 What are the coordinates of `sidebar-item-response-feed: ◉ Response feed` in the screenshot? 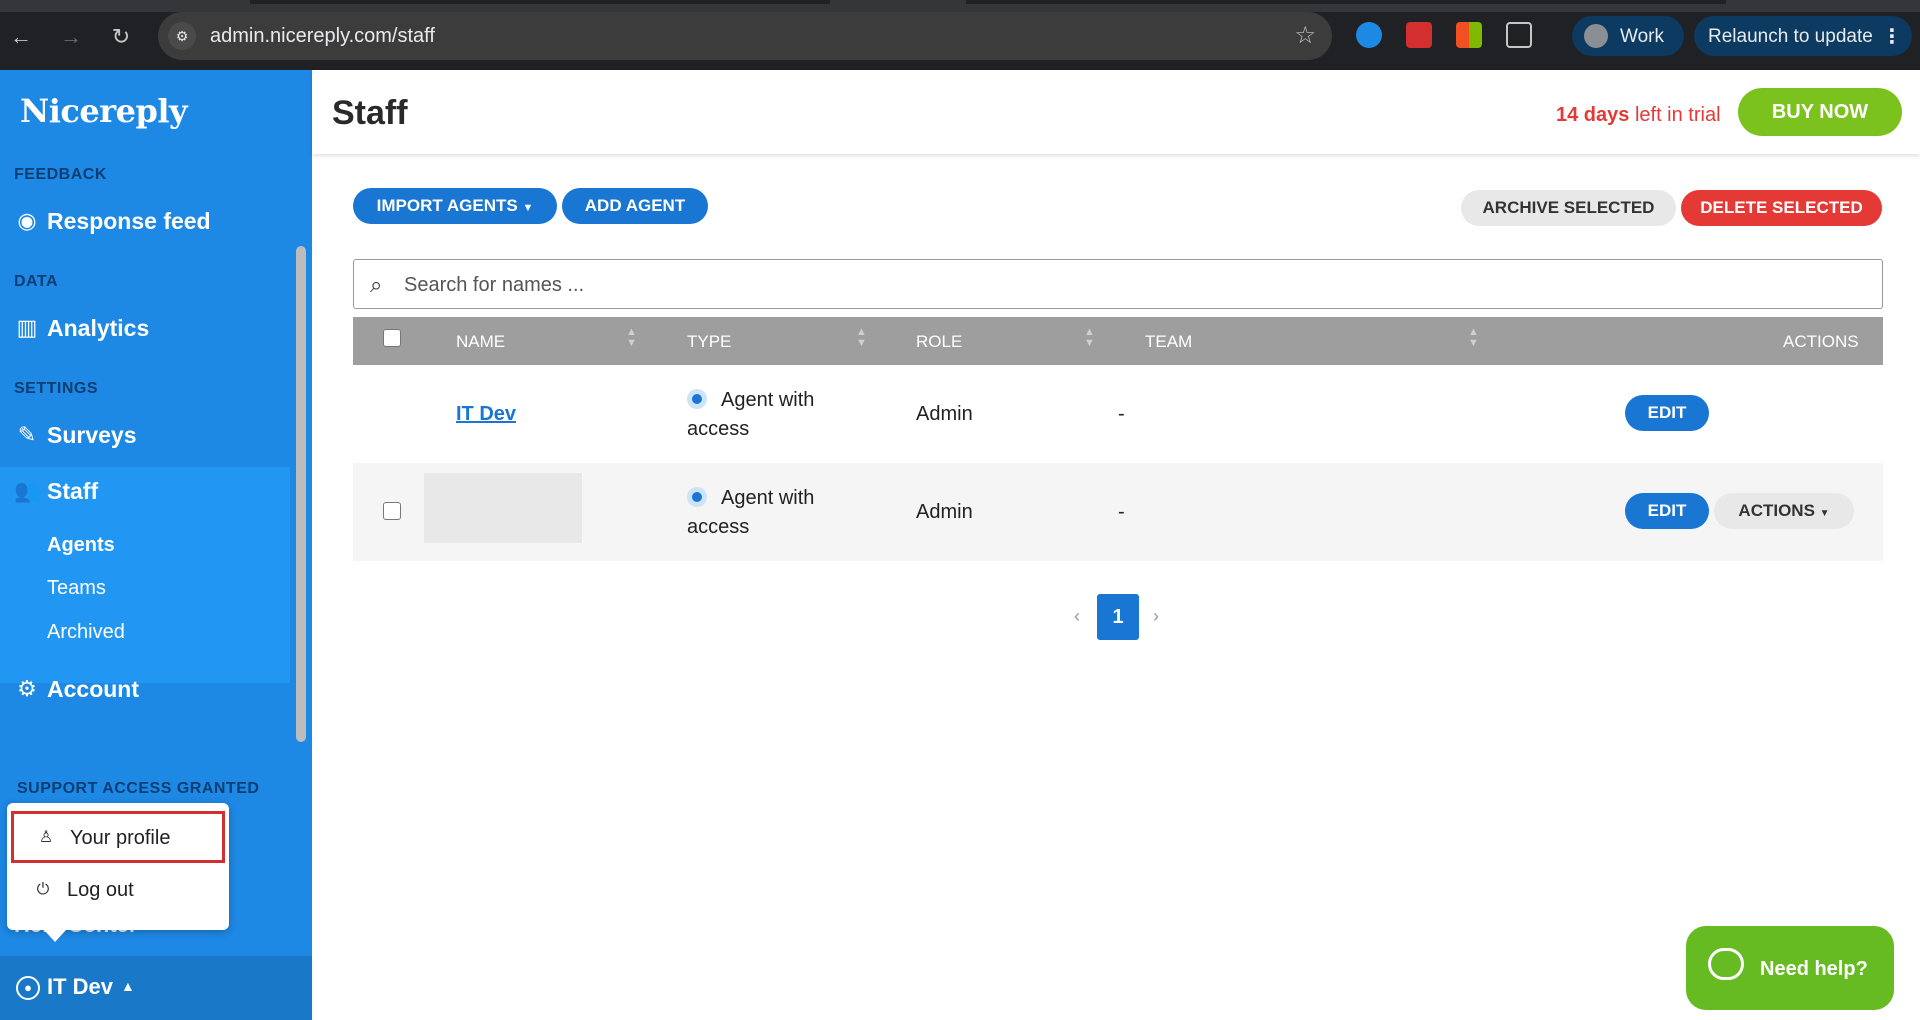 It's located at (145, 225).